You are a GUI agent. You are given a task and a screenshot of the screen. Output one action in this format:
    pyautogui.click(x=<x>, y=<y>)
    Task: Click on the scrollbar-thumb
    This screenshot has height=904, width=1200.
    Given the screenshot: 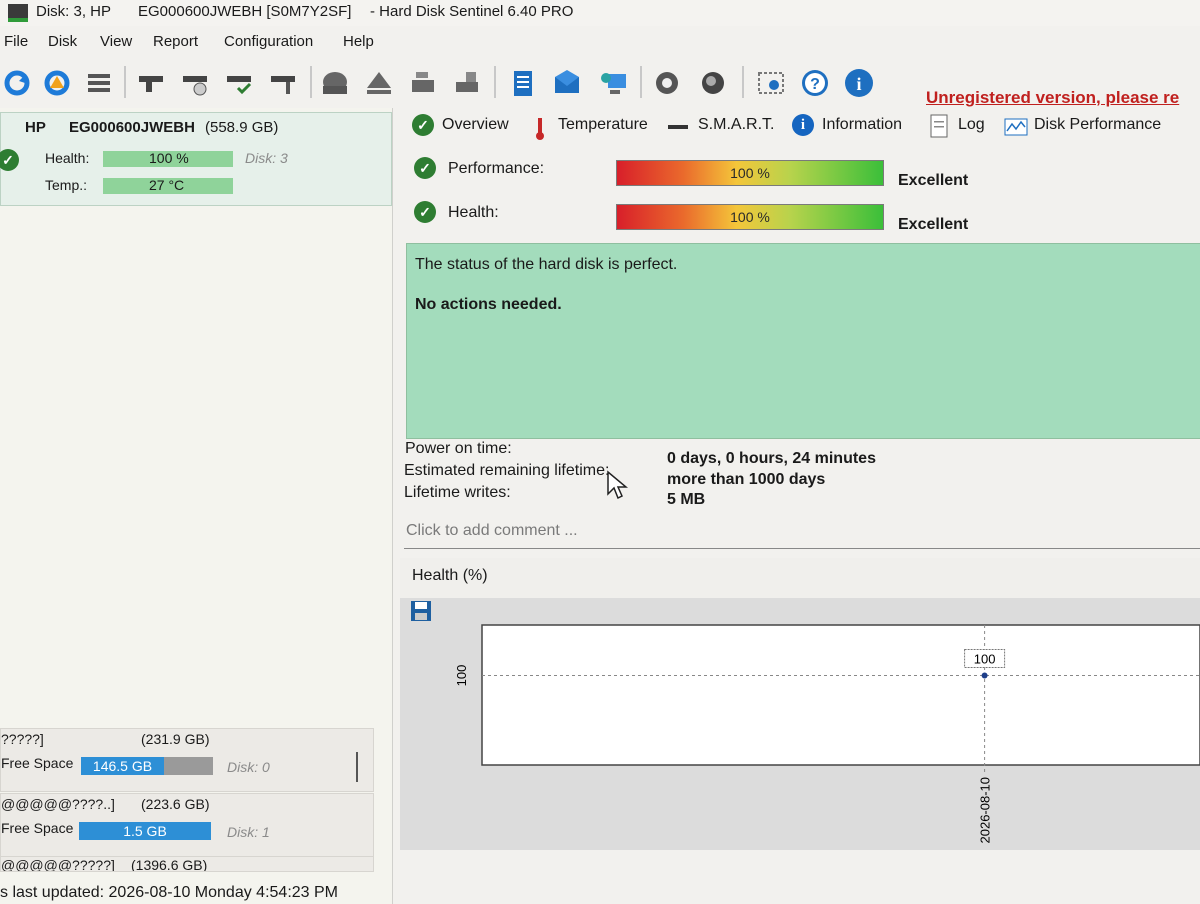 What is the action you would take?
    pyautogui.click(x=357, y=767)
    